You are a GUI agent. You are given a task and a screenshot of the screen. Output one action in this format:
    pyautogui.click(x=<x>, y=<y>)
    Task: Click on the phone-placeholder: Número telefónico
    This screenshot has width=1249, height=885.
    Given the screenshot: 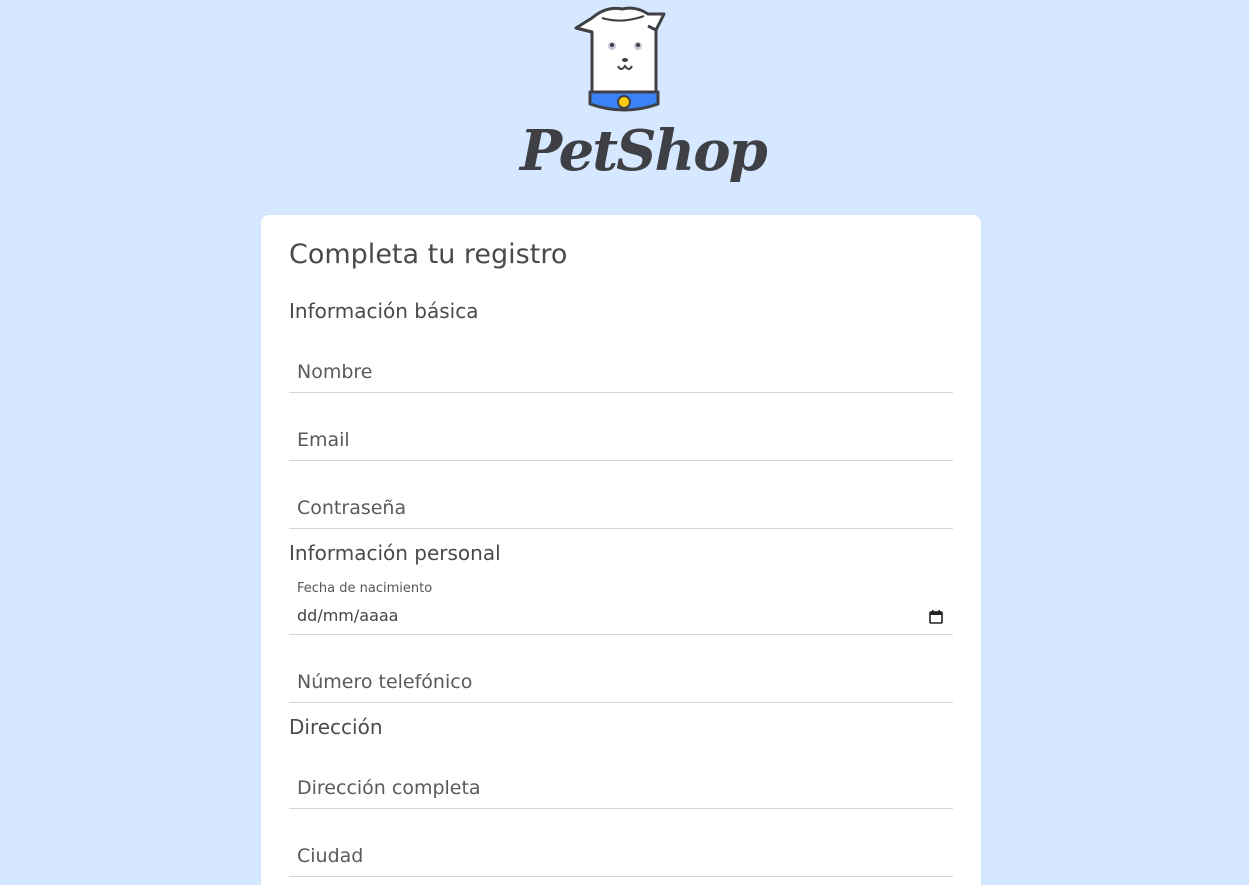 What is the action you would take?
    pyautogui.click(x=385, y=682)
    